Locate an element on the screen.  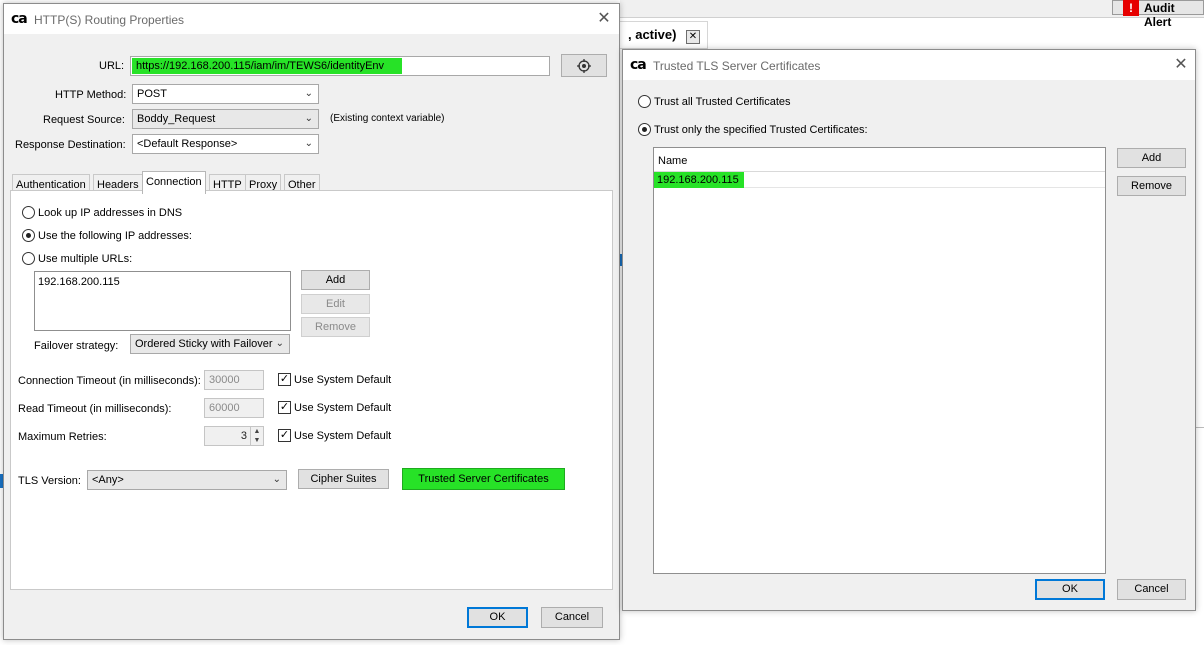
table-row: 192.168.200.115 is located at coordinates (879, 180).